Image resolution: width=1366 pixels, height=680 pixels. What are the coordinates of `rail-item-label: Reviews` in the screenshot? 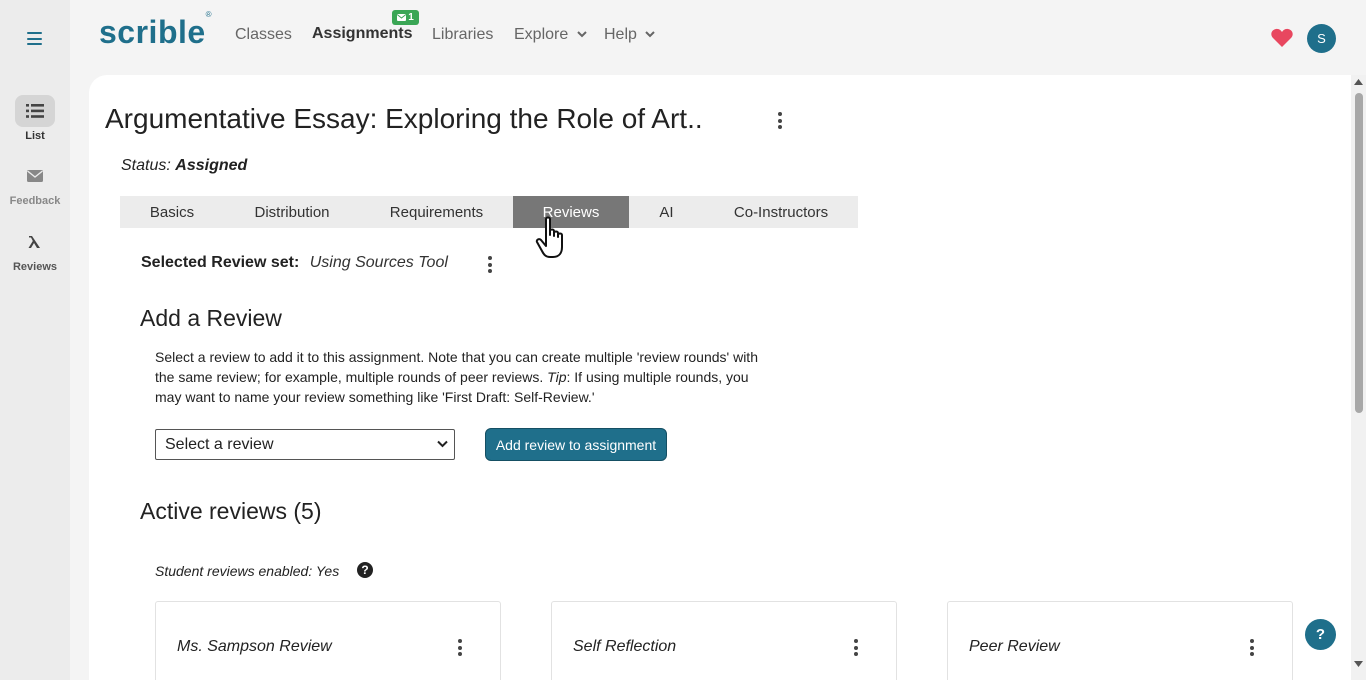 It's located at (35, 267).